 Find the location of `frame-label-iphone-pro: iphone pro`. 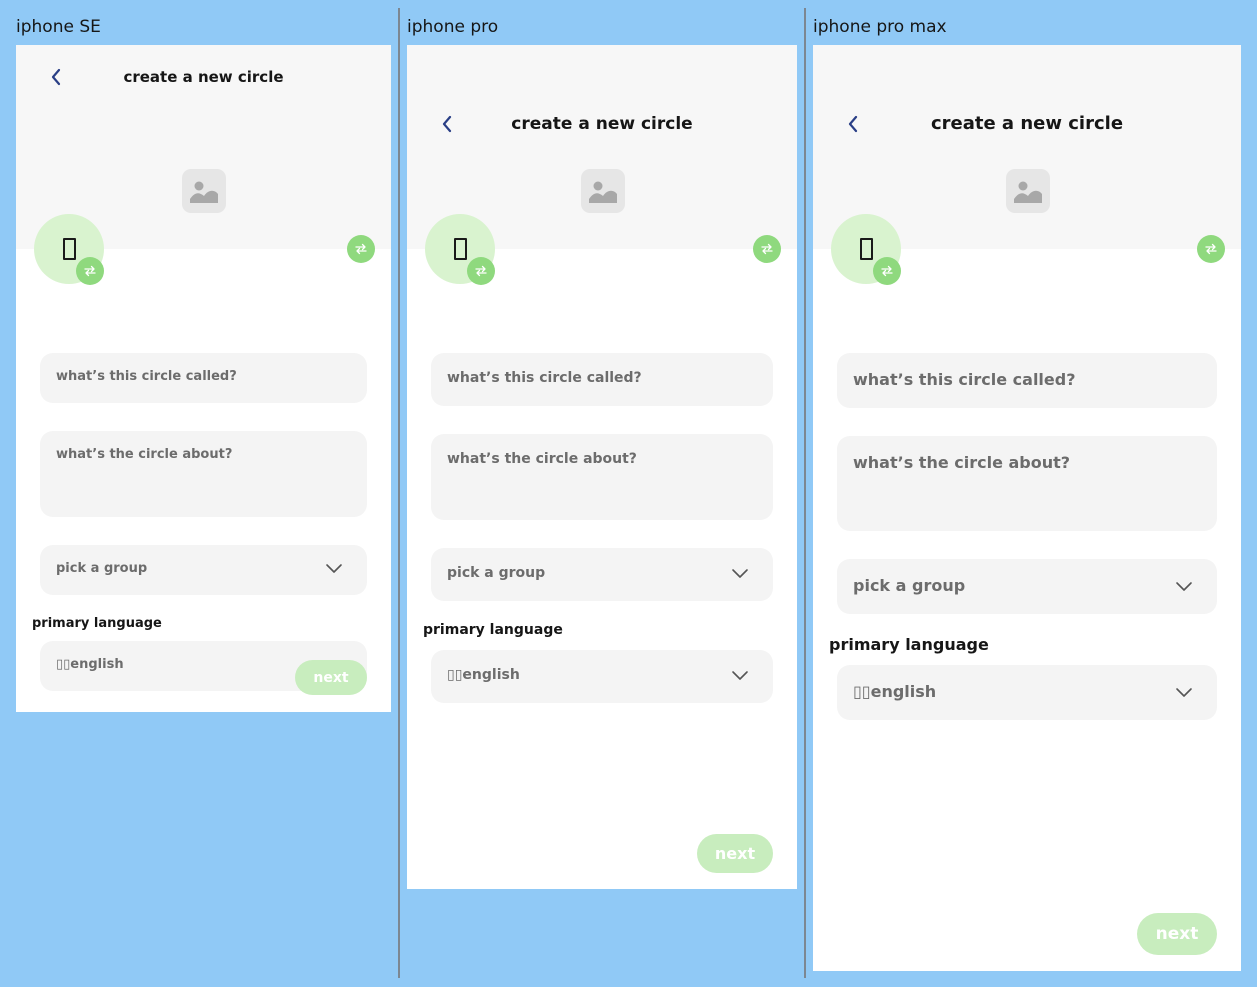

frame-label-iphone-pro: iphone pro is located at coordinates (453, 27).